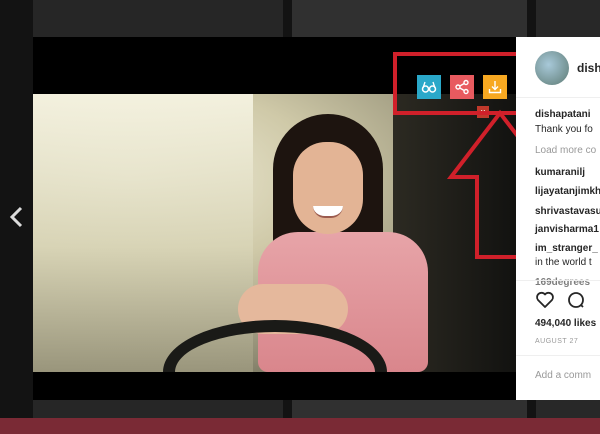  What do you see at coordinates (300, 426) in the screenshot?
I see `bottom-bar` at bounding box center [300, 426].